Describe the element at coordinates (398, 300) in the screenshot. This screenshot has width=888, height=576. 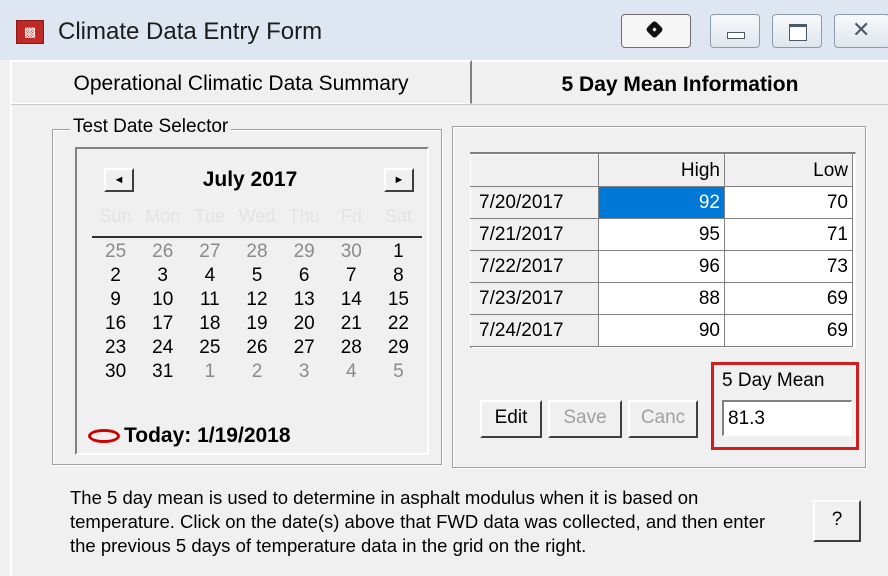
I see `calendar-day: 15` at that location.